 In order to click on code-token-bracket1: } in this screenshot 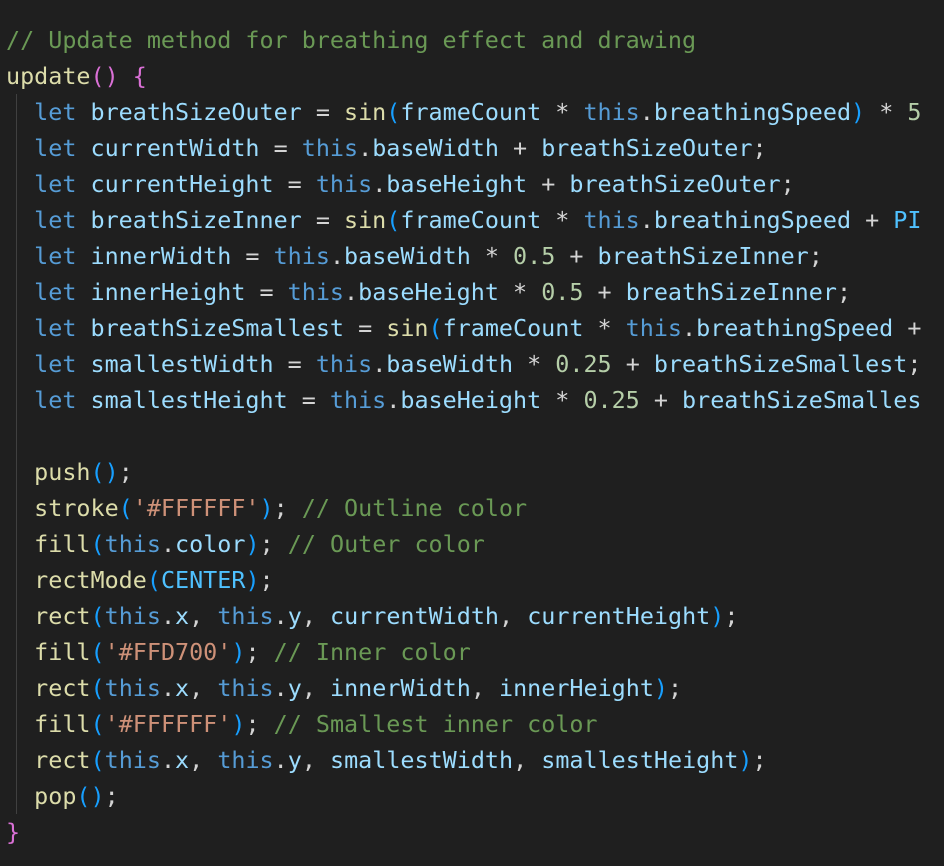, I will do `click(13, 832)`.